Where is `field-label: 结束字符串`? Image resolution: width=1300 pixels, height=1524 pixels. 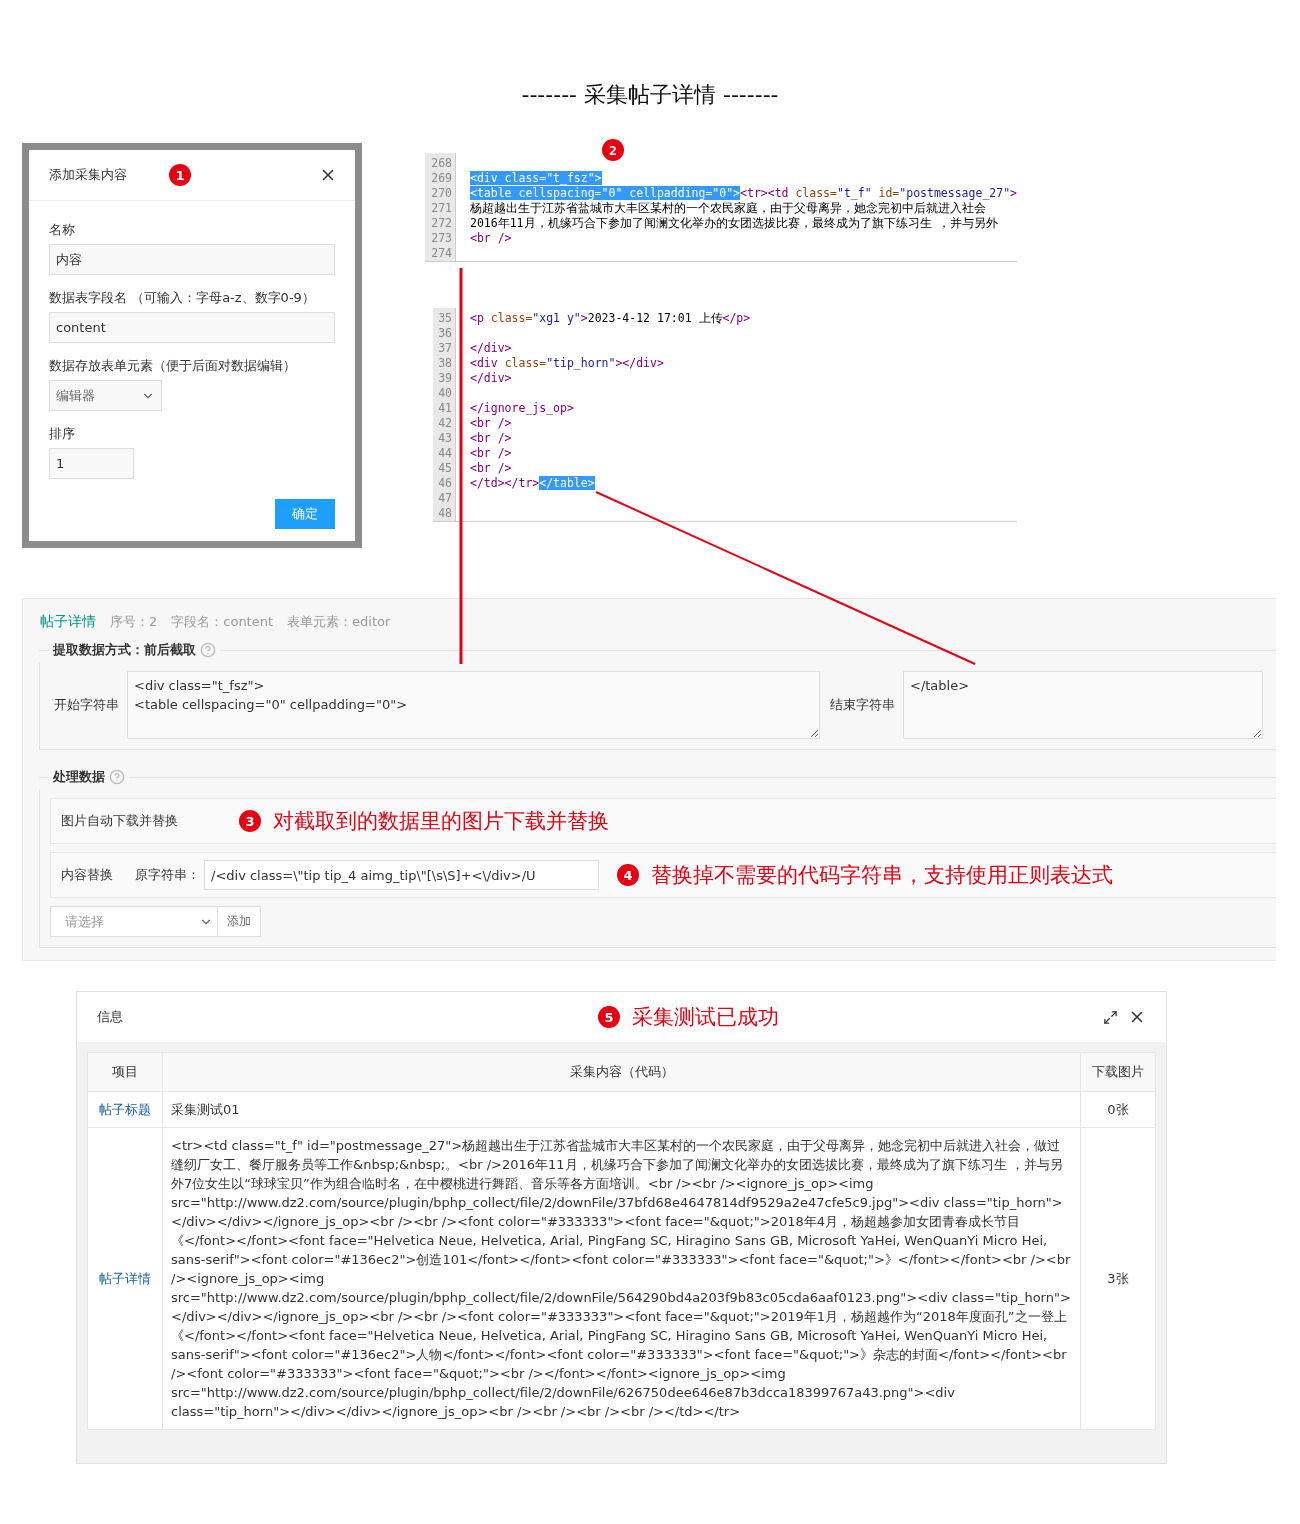
field-label: 结束字符串 is located at coordinates (862, 705).